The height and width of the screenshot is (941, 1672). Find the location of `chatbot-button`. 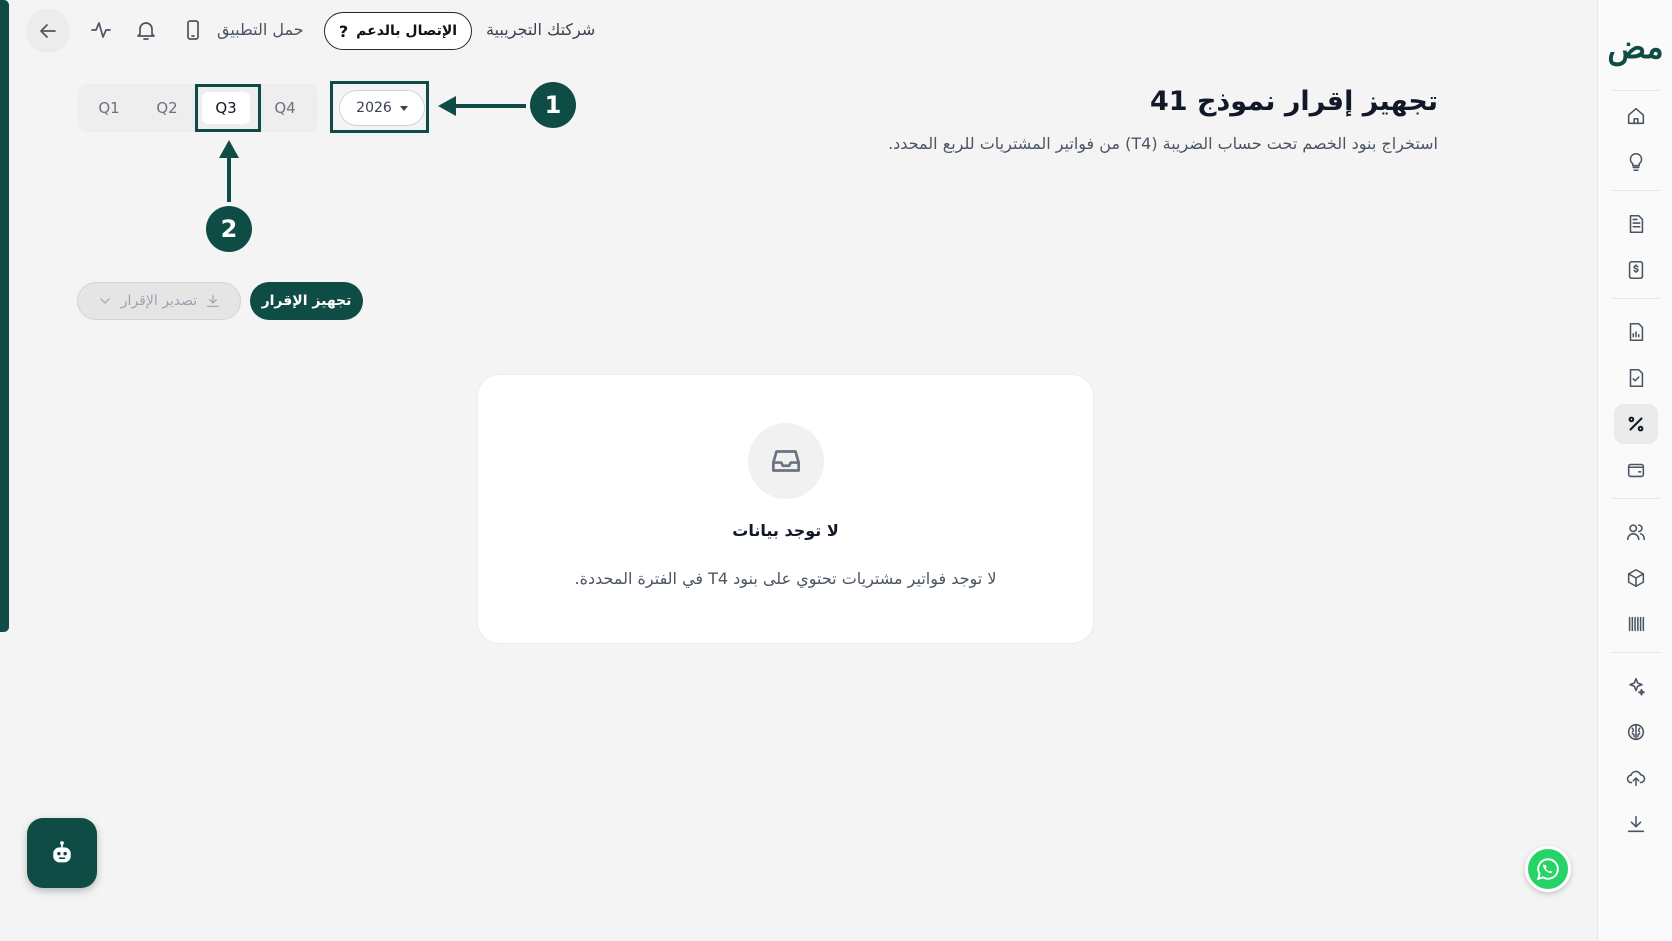

chatbot-button is located at coordinates (62, 853).